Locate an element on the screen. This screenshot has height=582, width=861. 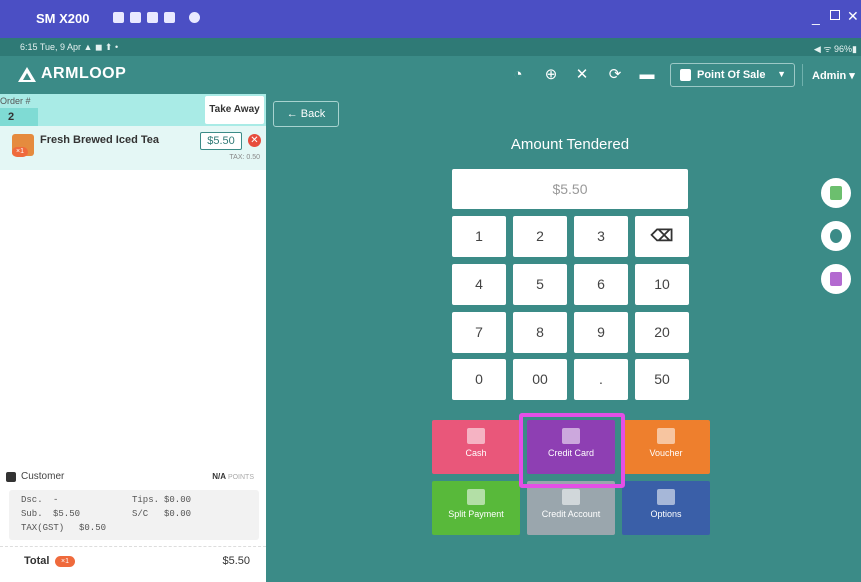
user-menu: Admin ▾ is located at coordinates (833, 75).